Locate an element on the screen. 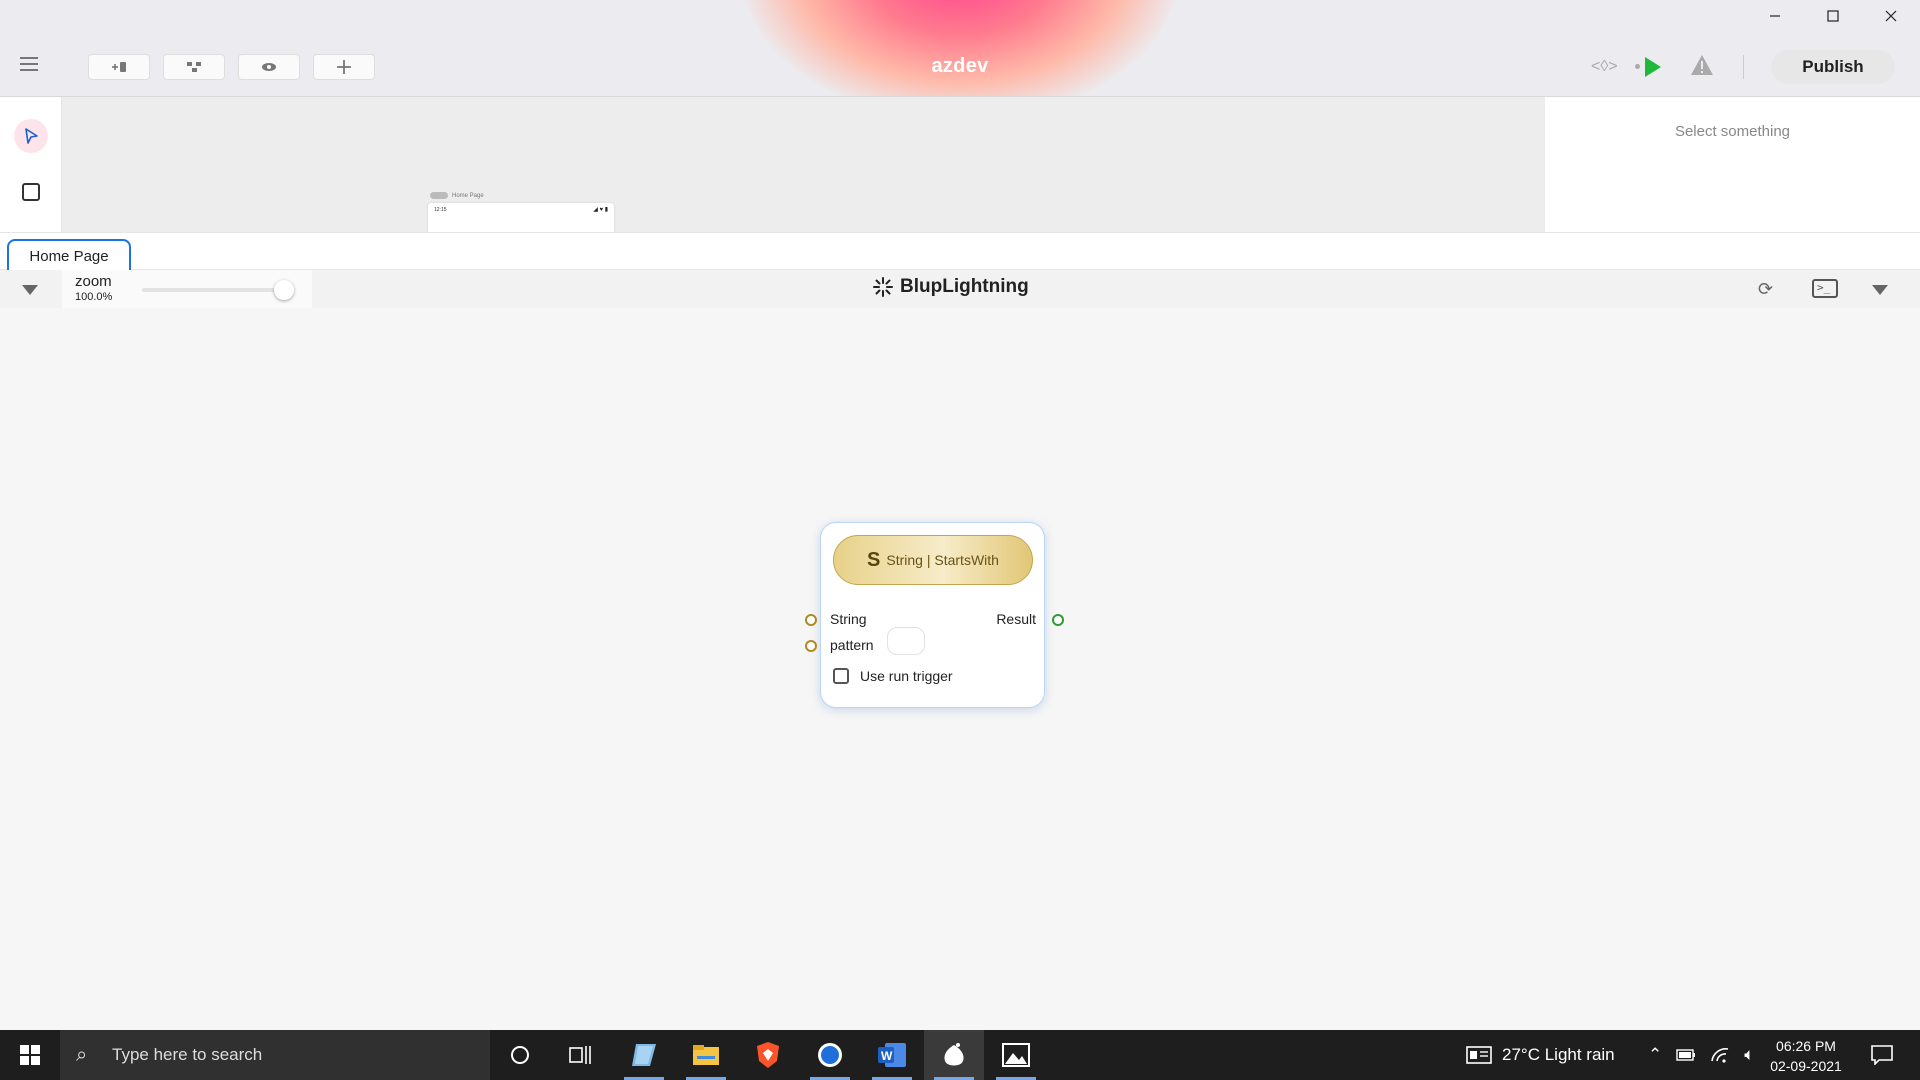 The image size is (1920, 1080). folder-icon is located at coordinates (706, 1055).